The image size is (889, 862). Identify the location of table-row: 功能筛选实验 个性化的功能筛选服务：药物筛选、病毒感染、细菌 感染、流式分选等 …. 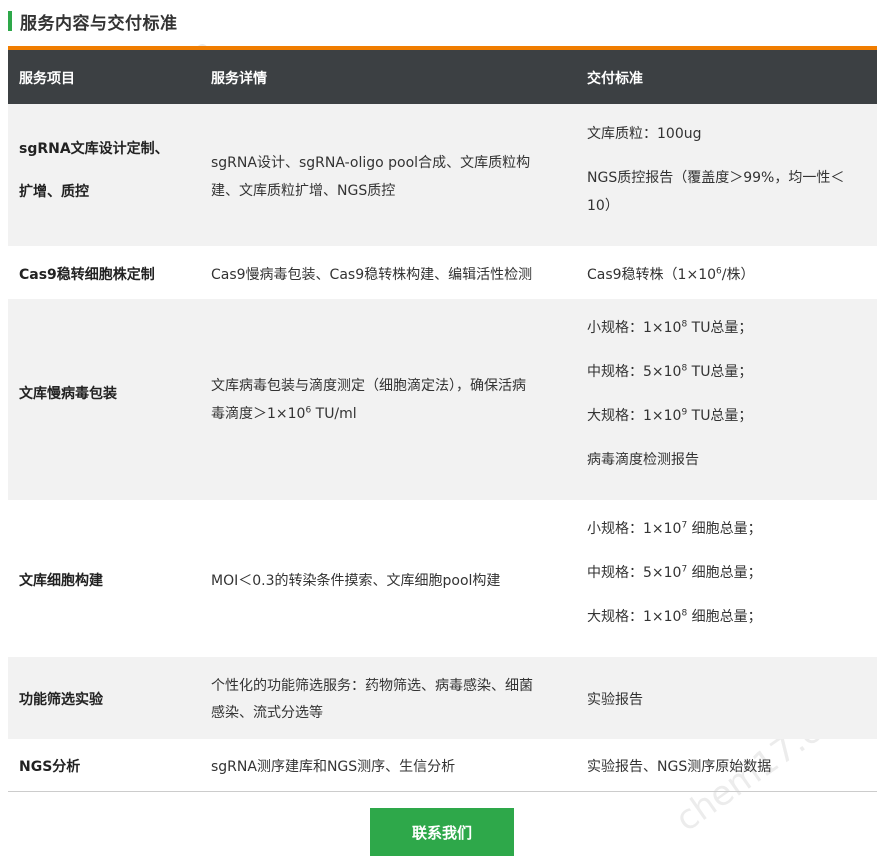
(442, 698).